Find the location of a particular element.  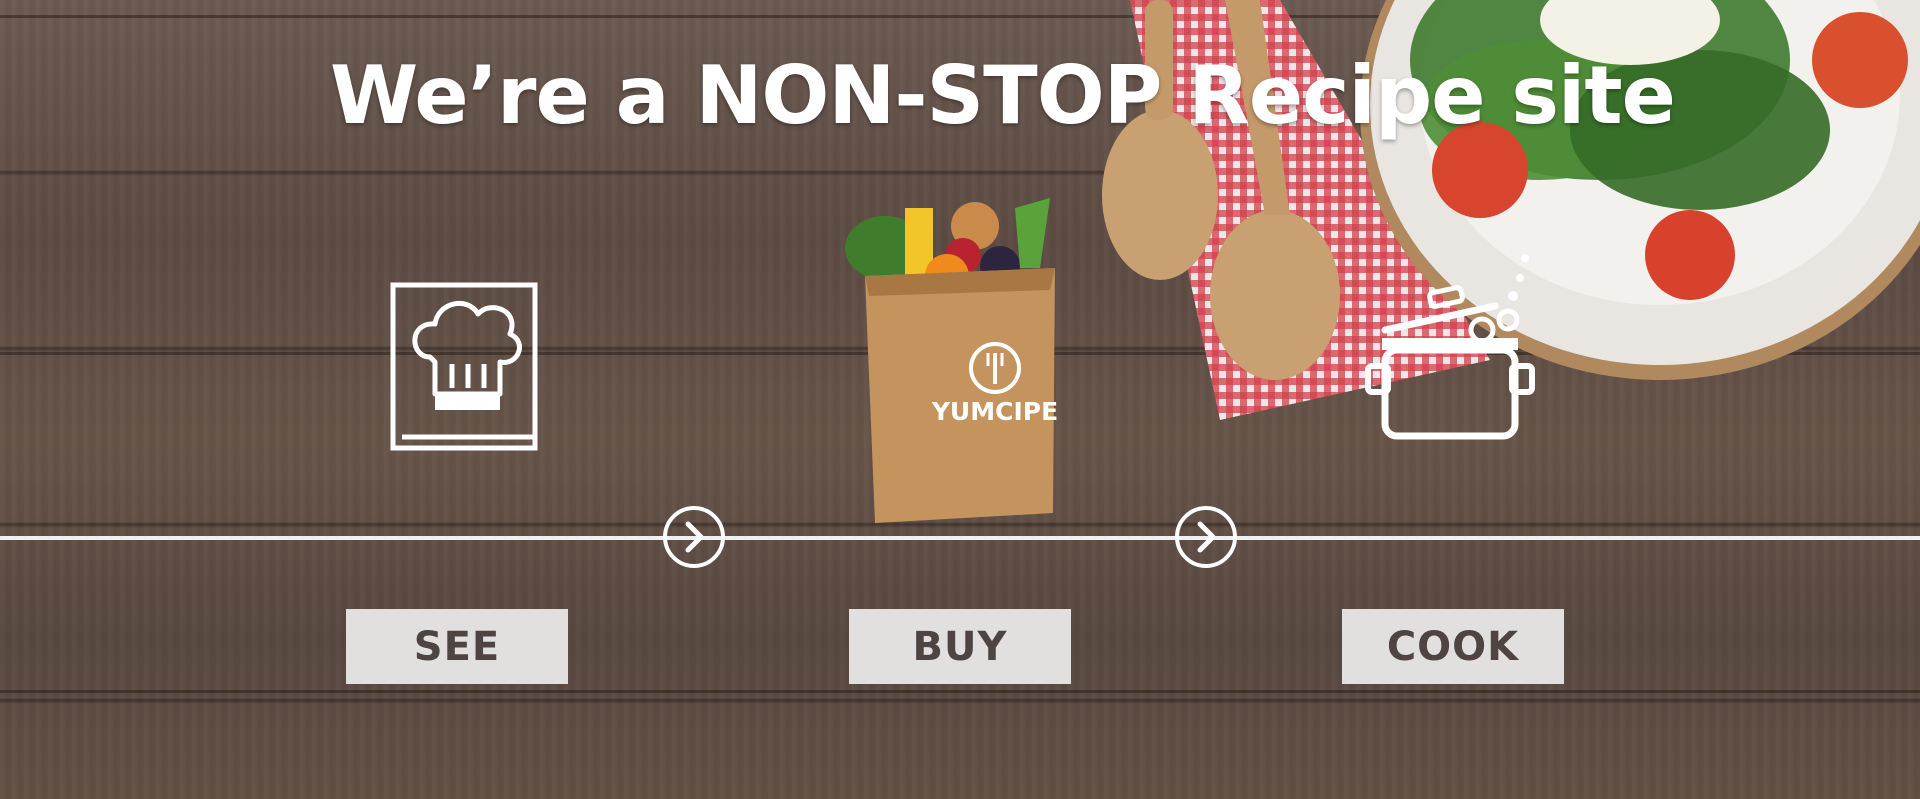

timeline-line is located at coordinates (960, 538).